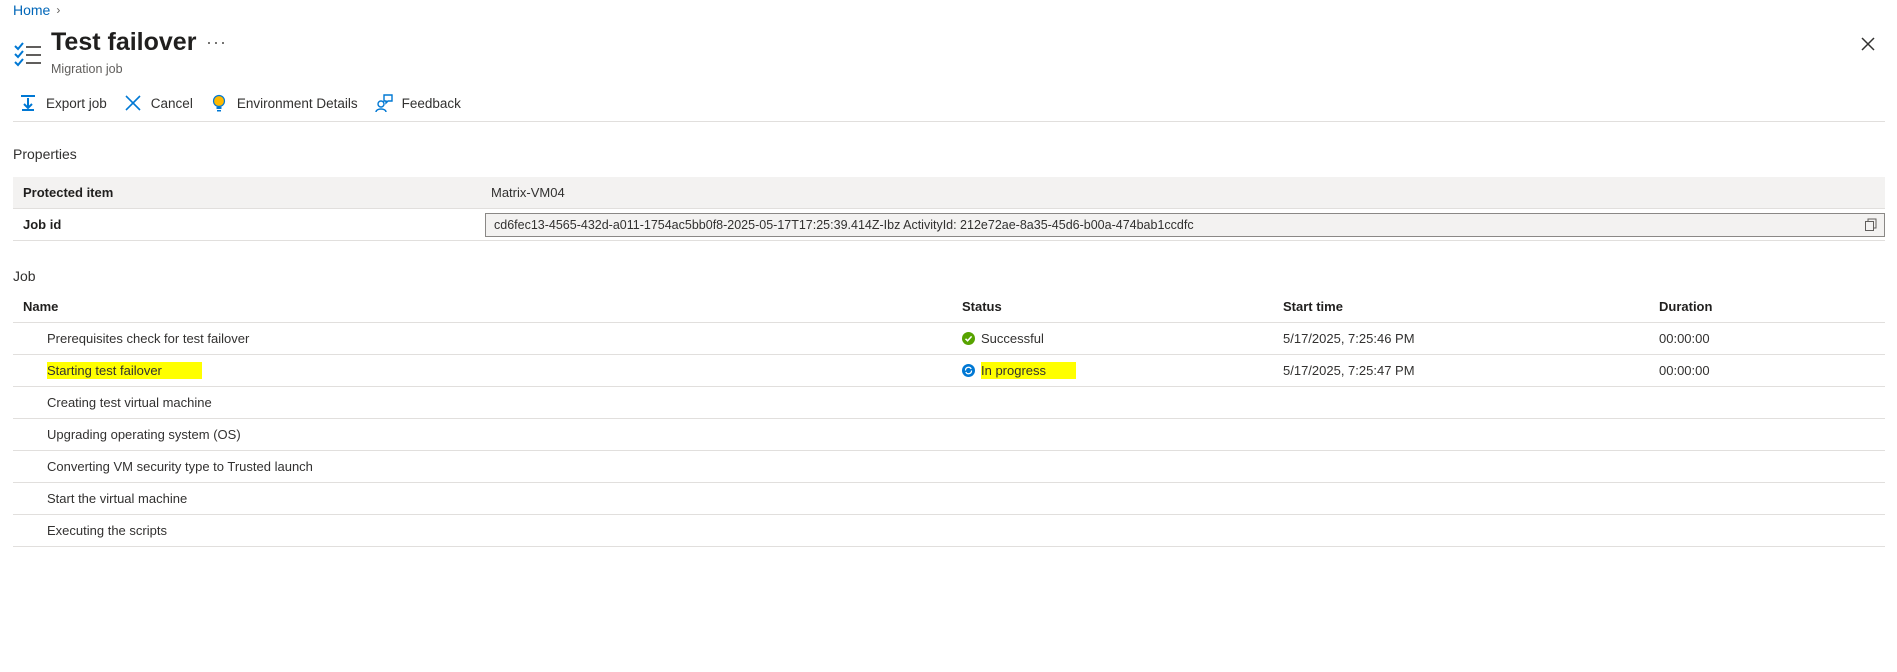 The width and height of the screenshot is (1897, 672). Describe the element at coordinates (1772, 306) in the screenshot. I see `column-header-duration: Duration` at that location.